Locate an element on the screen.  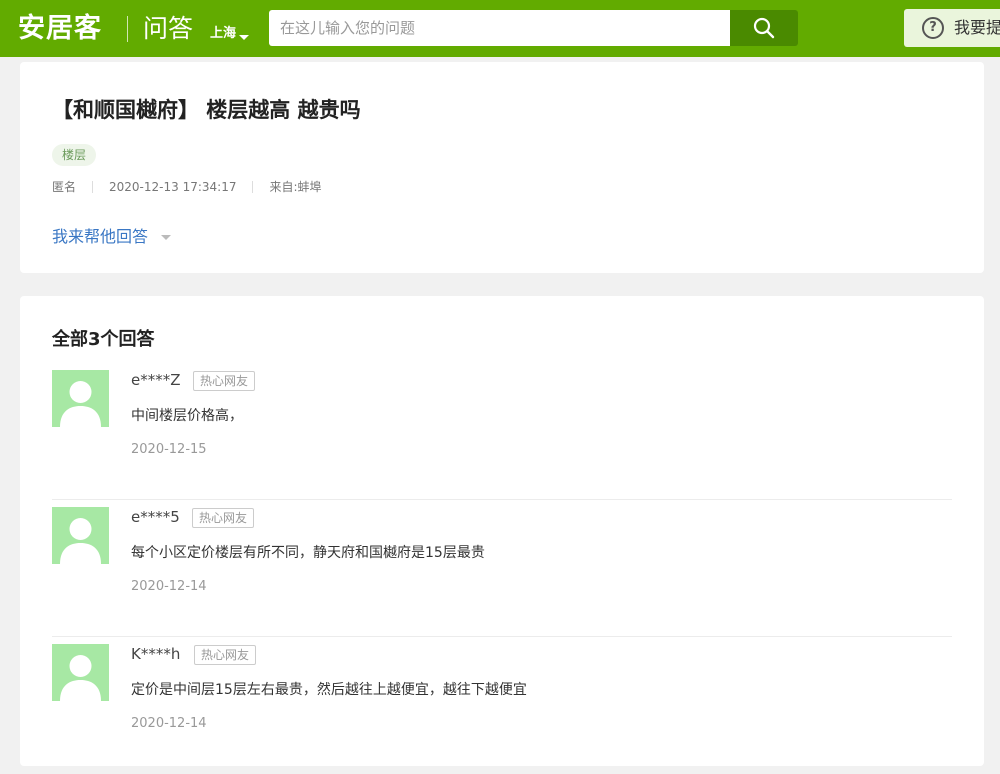
top-header: 安居客 问答 上海 ? 我要提问 is located at coordinates (500, 28).